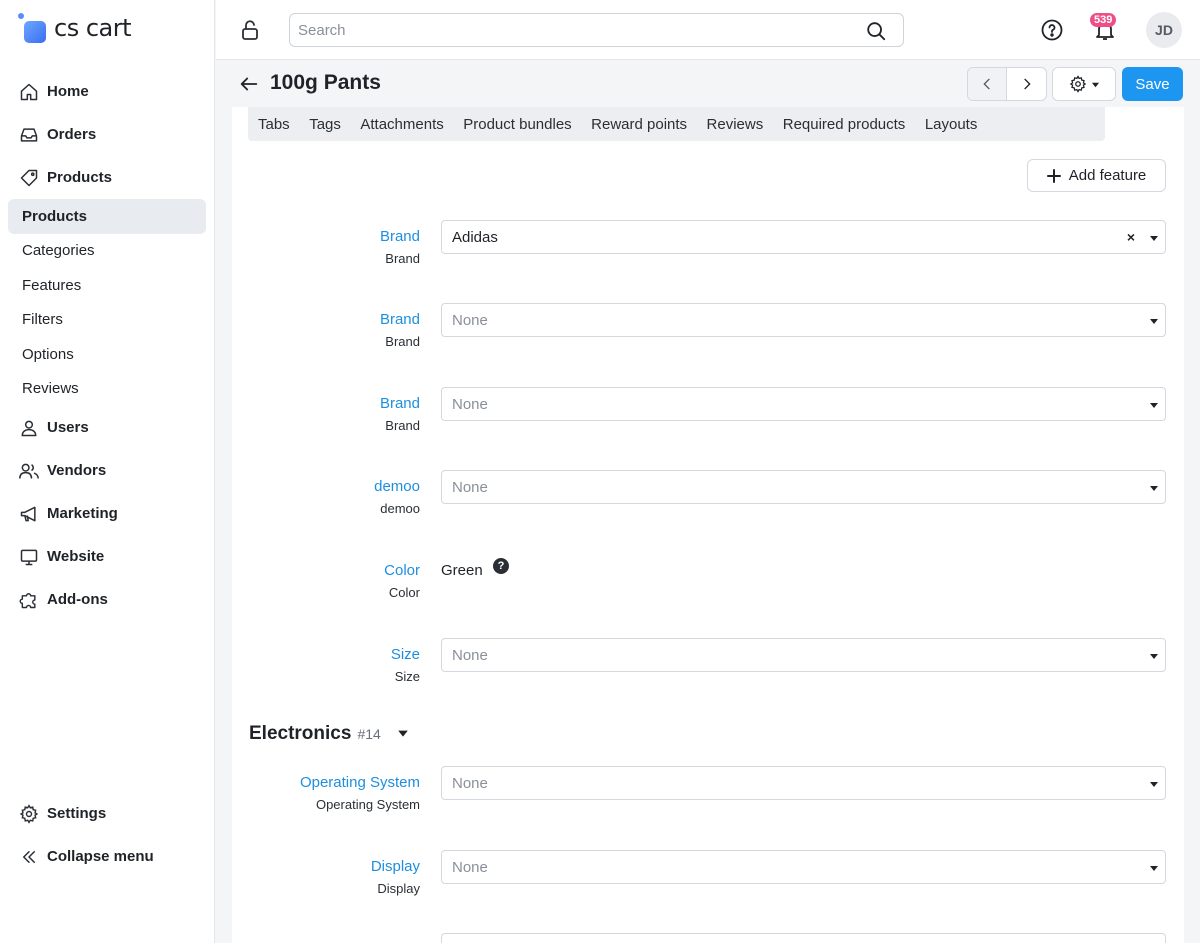 The image size is (1200, 943). What do you see at coordinates (107, 320) in the screenshot?
I see `sidebar-subitem-filters: Filters` at bounding box center [107, 320].